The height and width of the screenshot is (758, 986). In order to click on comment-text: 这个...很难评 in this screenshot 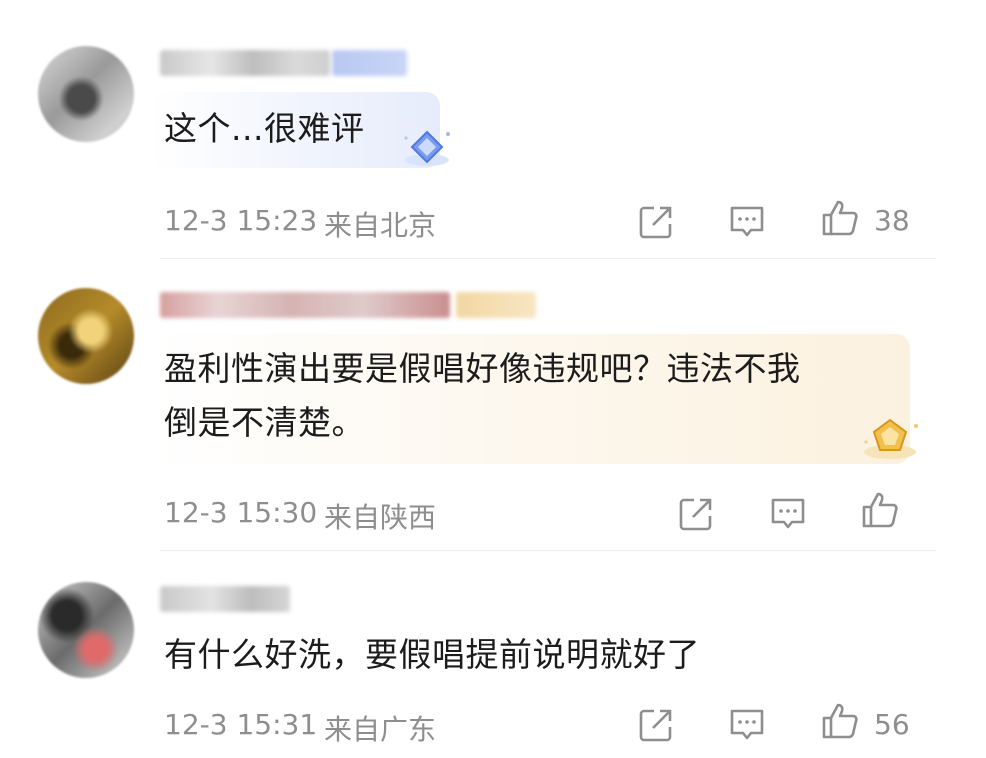, I will do `click(264, 128)`.